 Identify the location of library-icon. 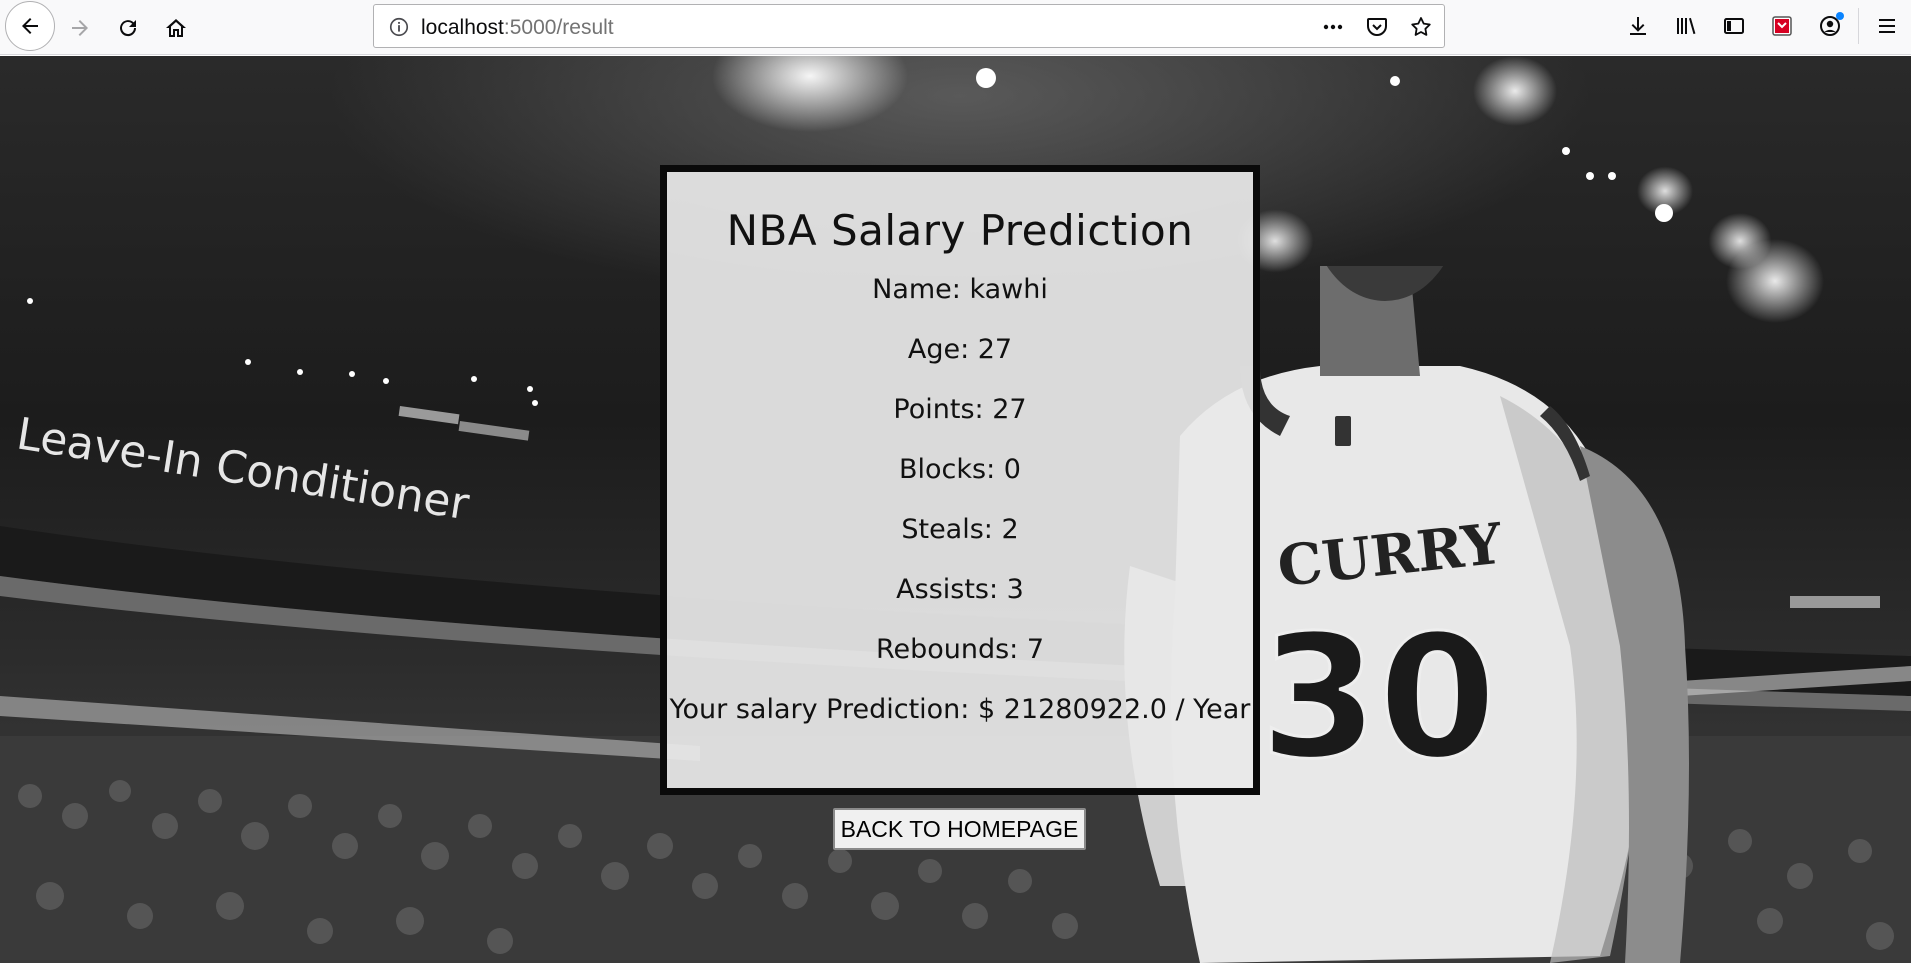
(1686, 26).